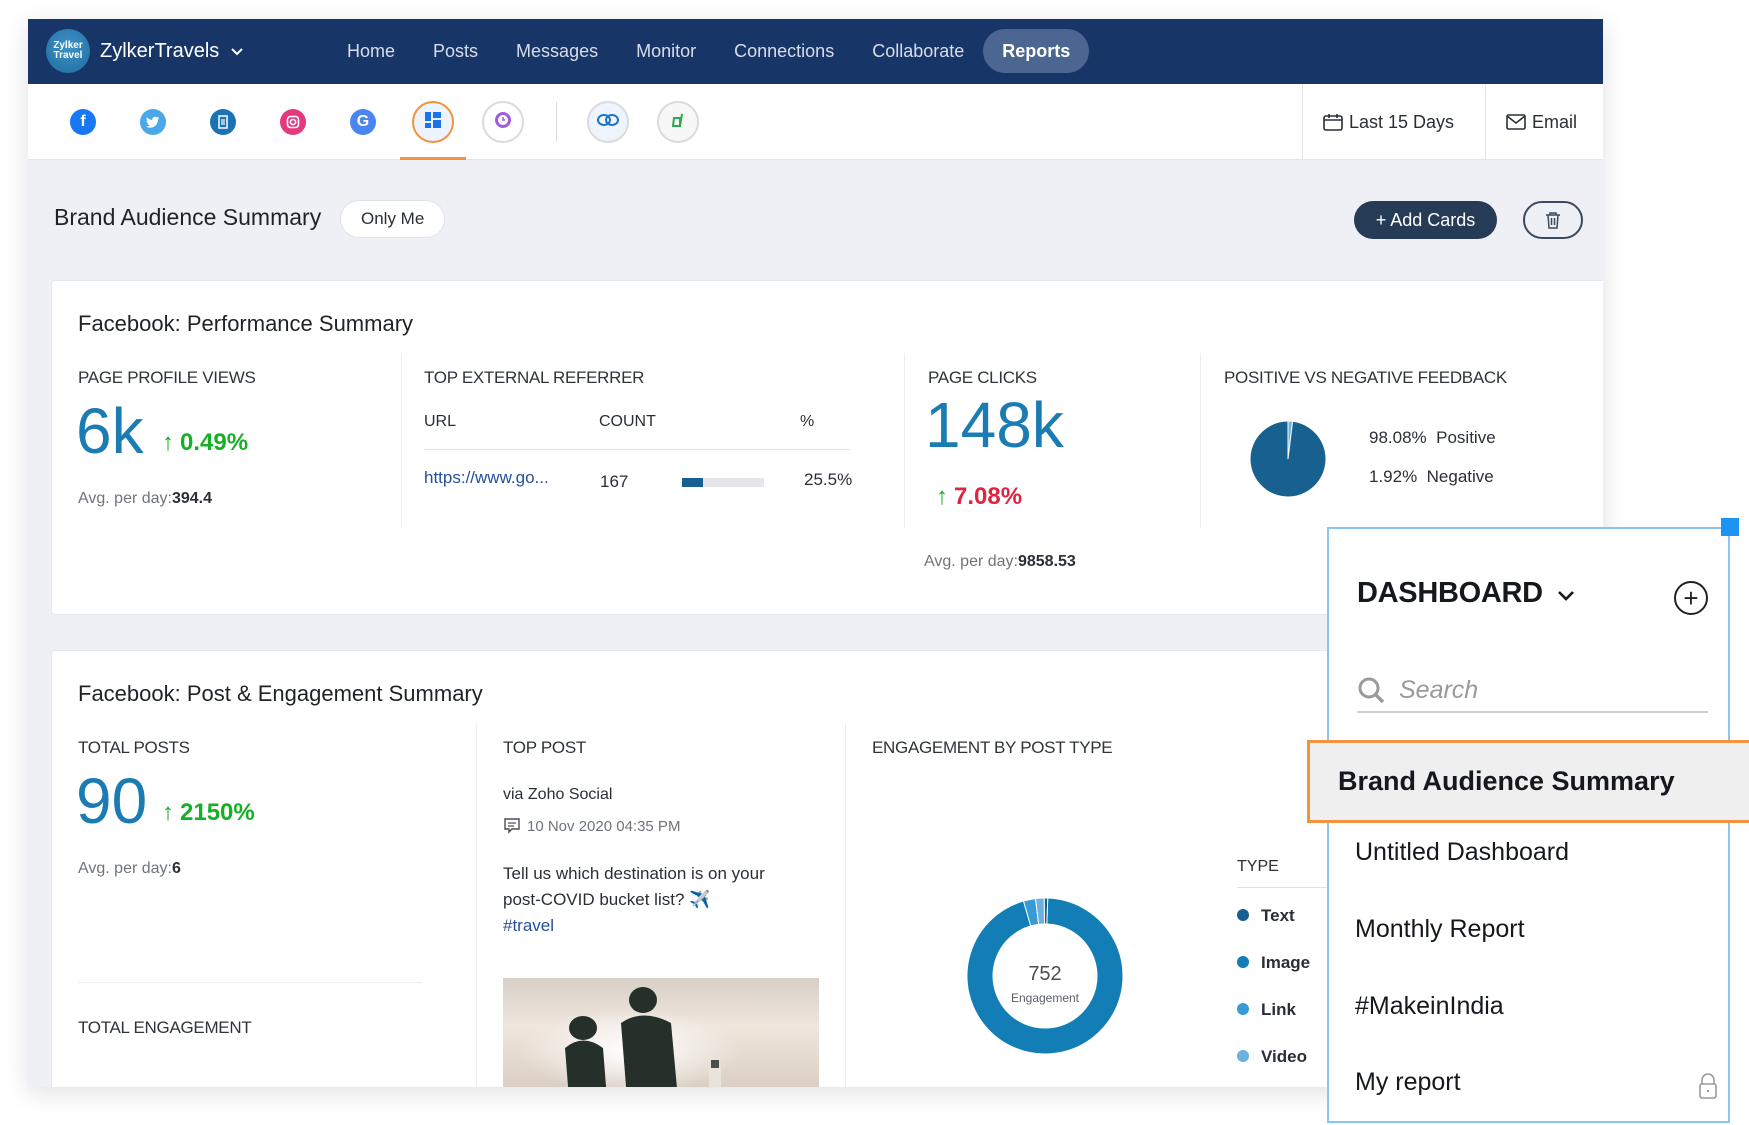 This screenshot has height=1125, width=1749. Describe the element at coordinates (982, 377) in the screenshot. I see `page-clicks-label: PAGE CLICKS` at that location.